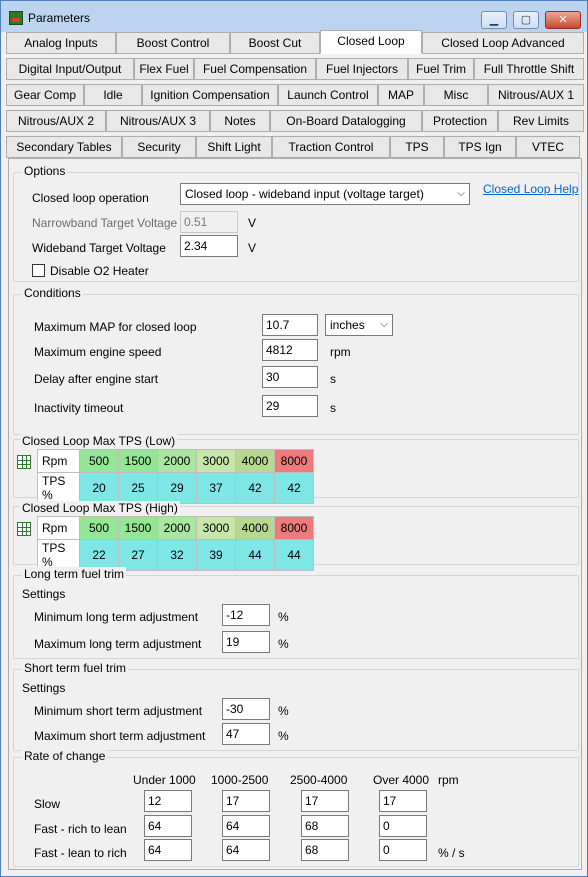  Describe the element at coordinates (177, 555) in the screenshot. I see `tps-cell: 32` at that location.